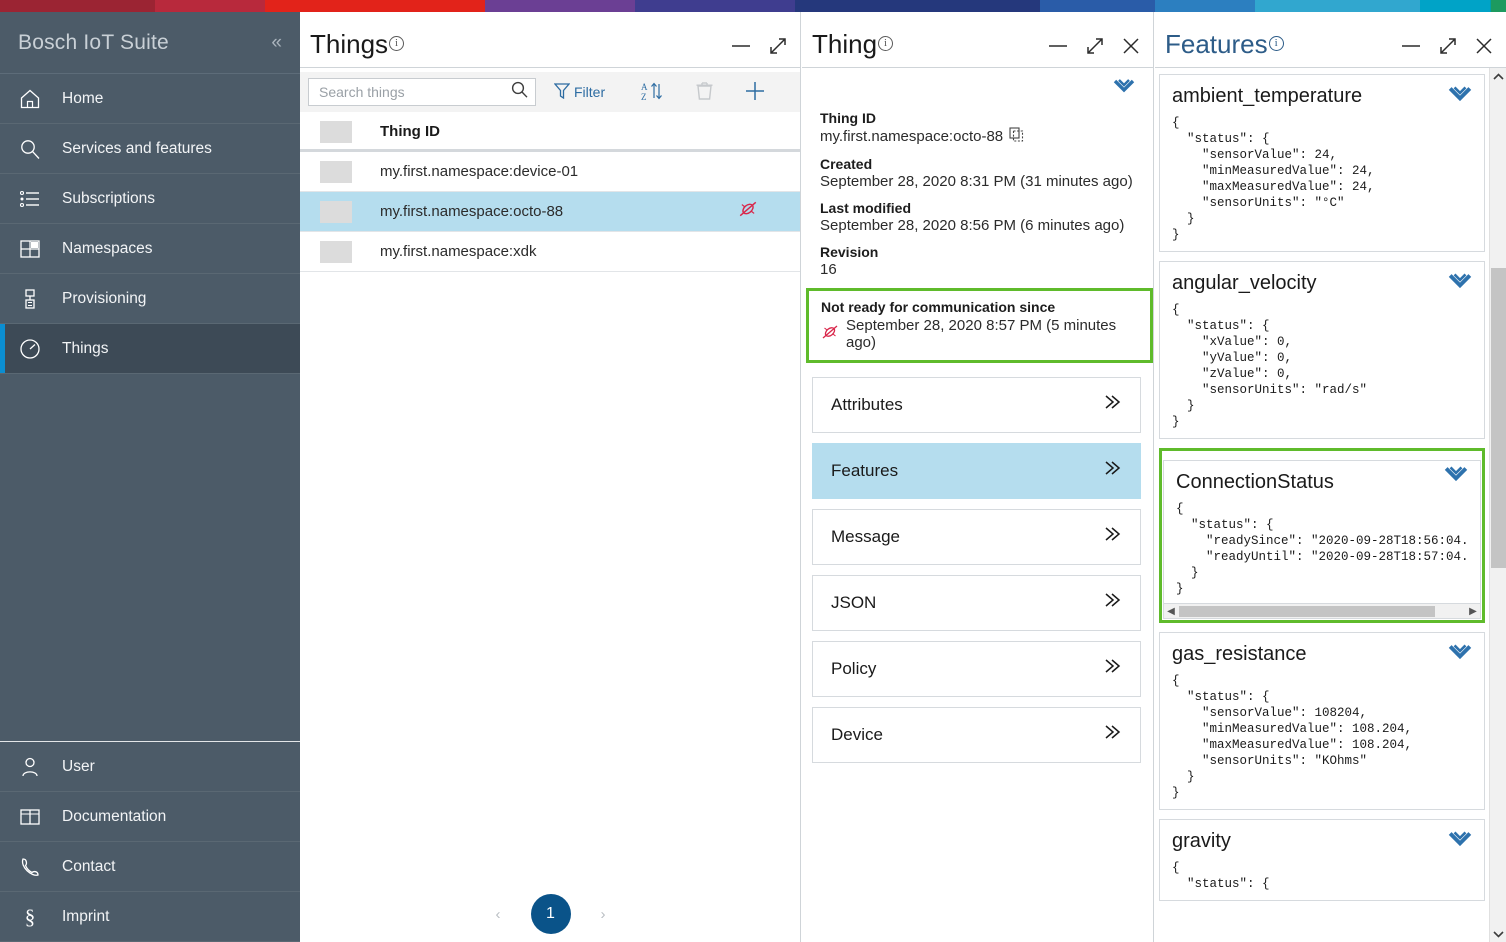 Image resolution: width=1506 pixels, height=942 pixels. What do you see at coordinates (579, 92) in the screenshot?
I see `filter-button: Filter` at bounding box center [579, 92].